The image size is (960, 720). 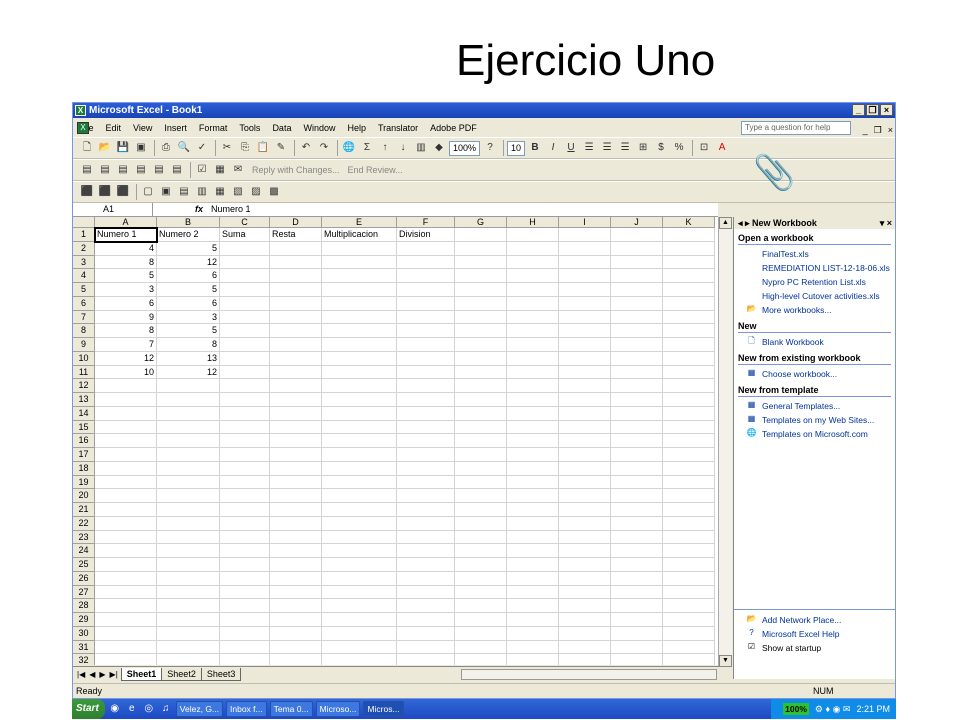 I want to click on cell-i32, so click(x=585, y=659).